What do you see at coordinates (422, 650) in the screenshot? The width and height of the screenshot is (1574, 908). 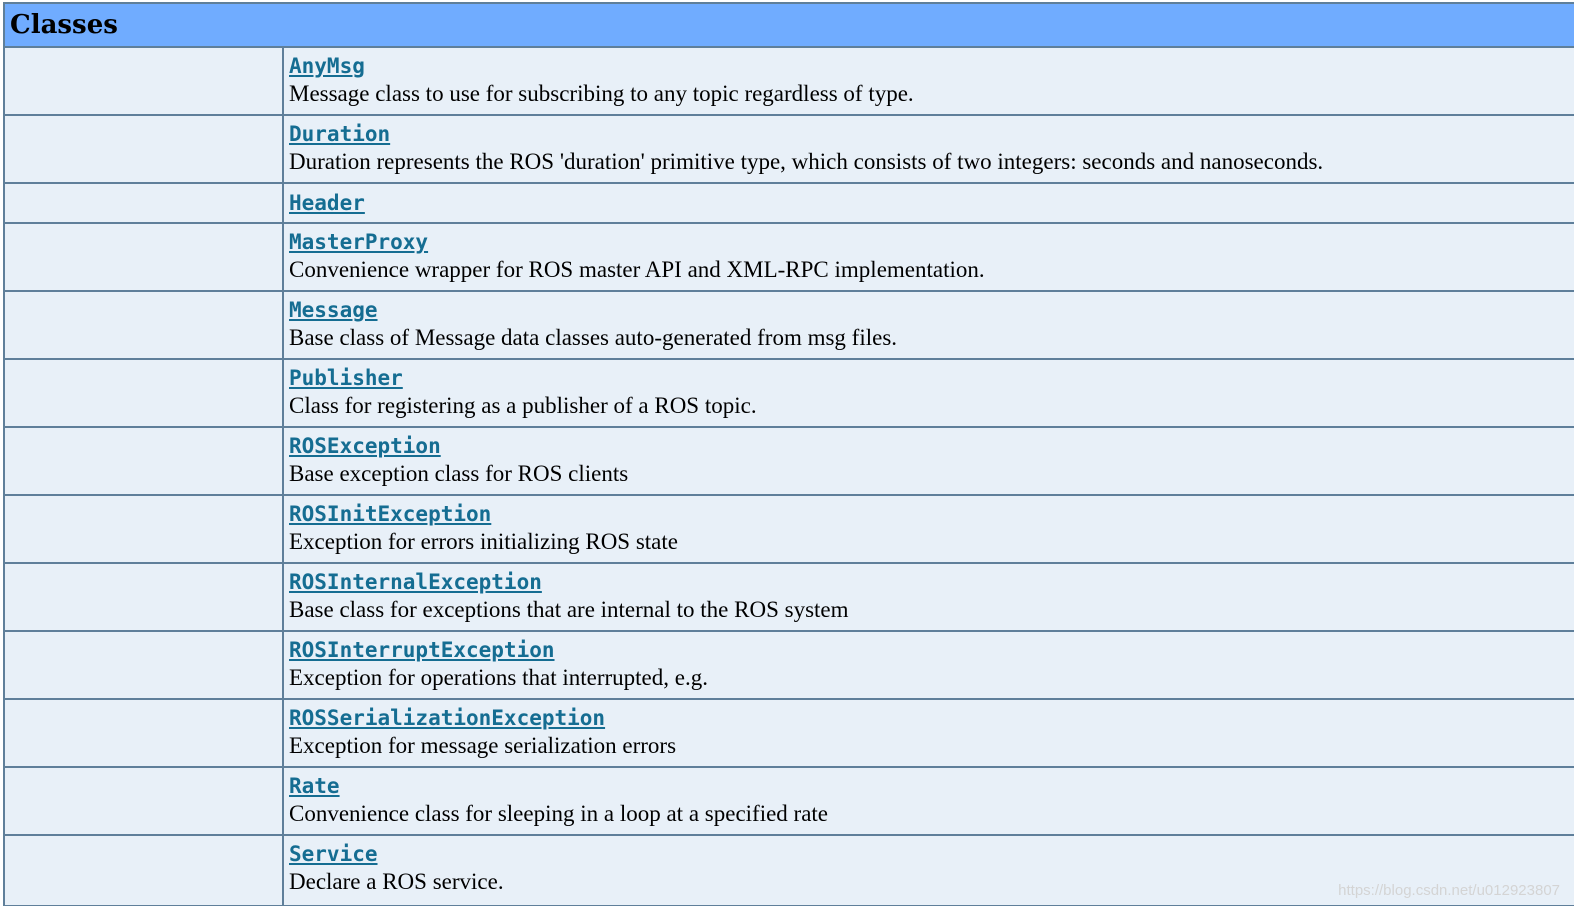 I see `class-link-rosinterruptexception: ROSInterruptException` at bounding box center [422, 650].